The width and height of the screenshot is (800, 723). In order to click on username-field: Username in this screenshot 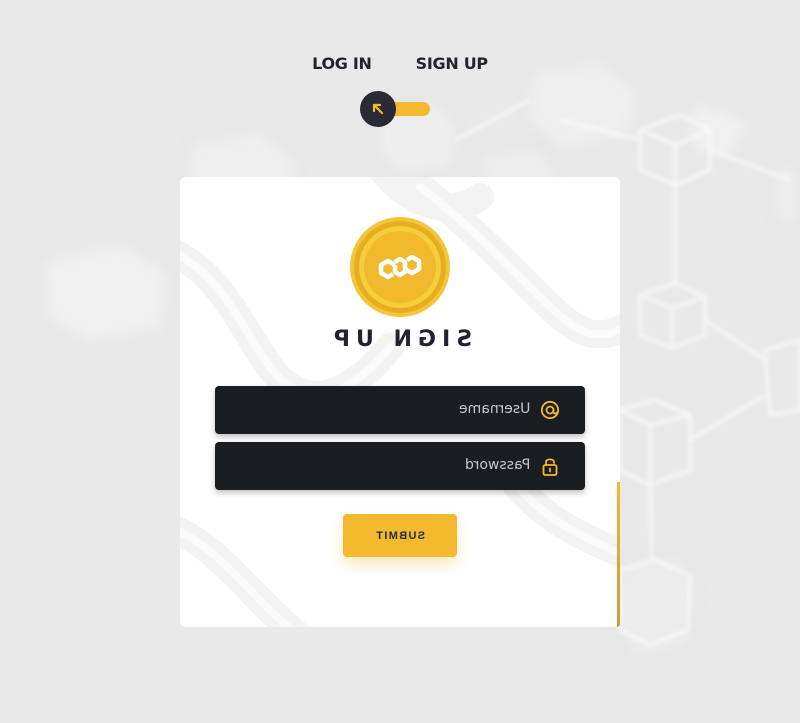, I will do `click(400, 410)`.